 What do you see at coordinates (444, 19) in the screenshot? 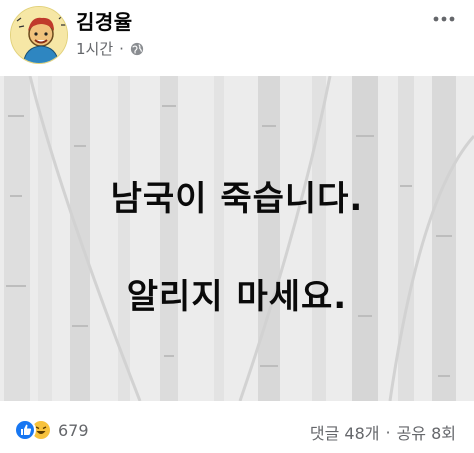
I see `more-horizontal-icon` at bounding box center [444, 19].